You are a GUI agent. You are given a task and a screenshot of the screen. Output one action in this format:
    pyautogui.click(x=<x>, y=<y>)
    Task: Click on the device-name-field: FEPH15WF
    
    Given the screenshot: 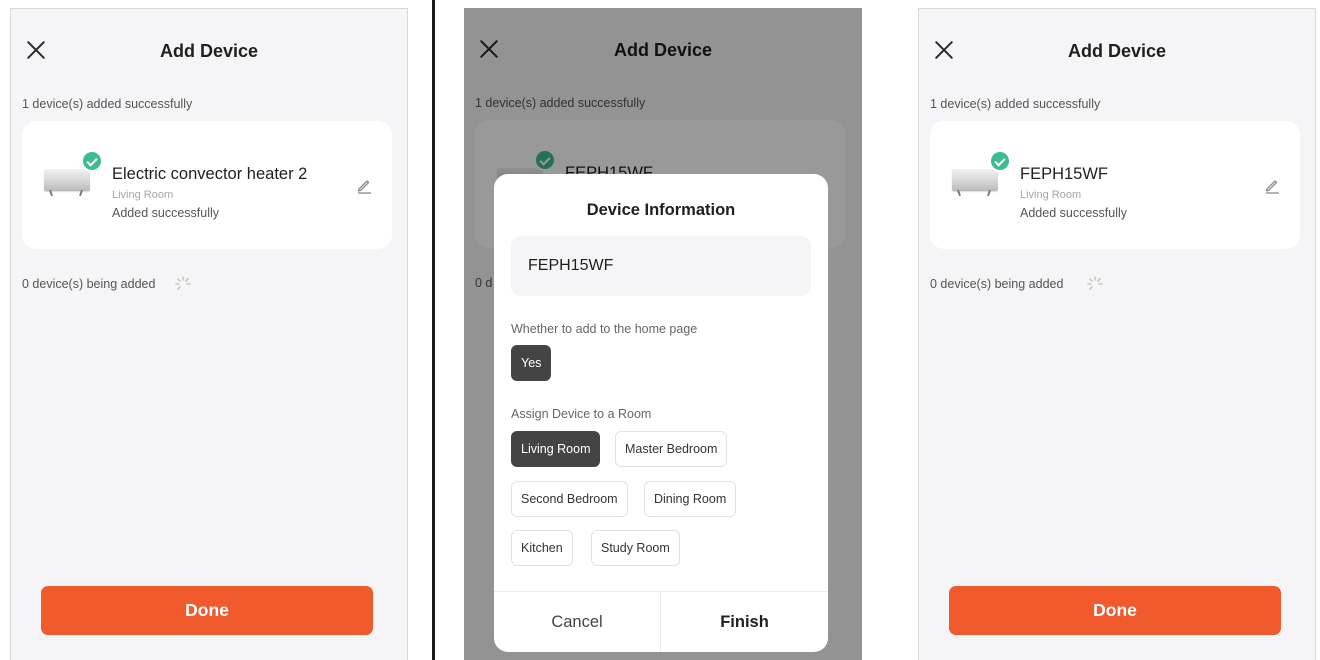 What is the action you would take?
    pyautogui.click(x=661, y=266)
    